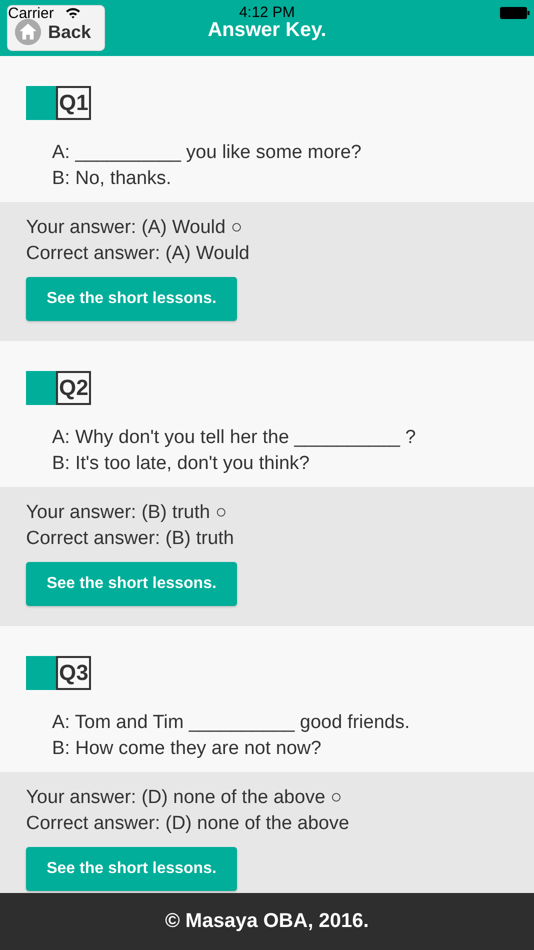  I want to click on question-number: Q2, so click(74, 388).